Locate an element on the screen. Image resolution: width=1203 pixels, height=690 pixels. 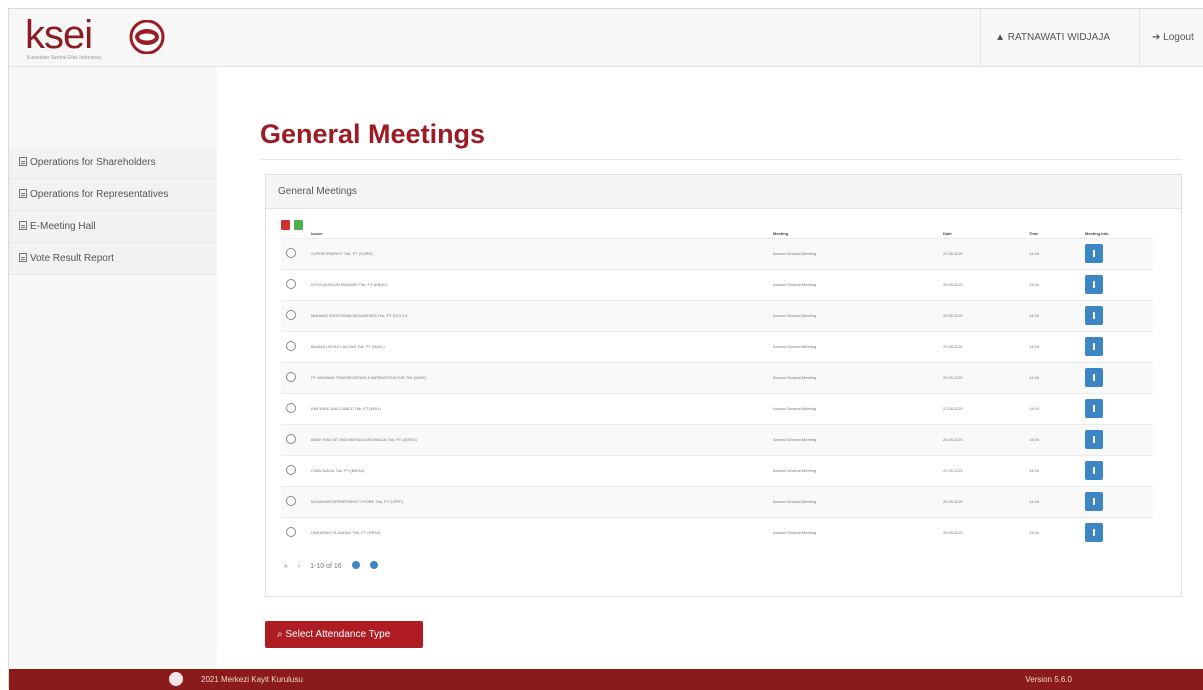
column-header-issuer: Issuer is located at coordinates (542, 234).